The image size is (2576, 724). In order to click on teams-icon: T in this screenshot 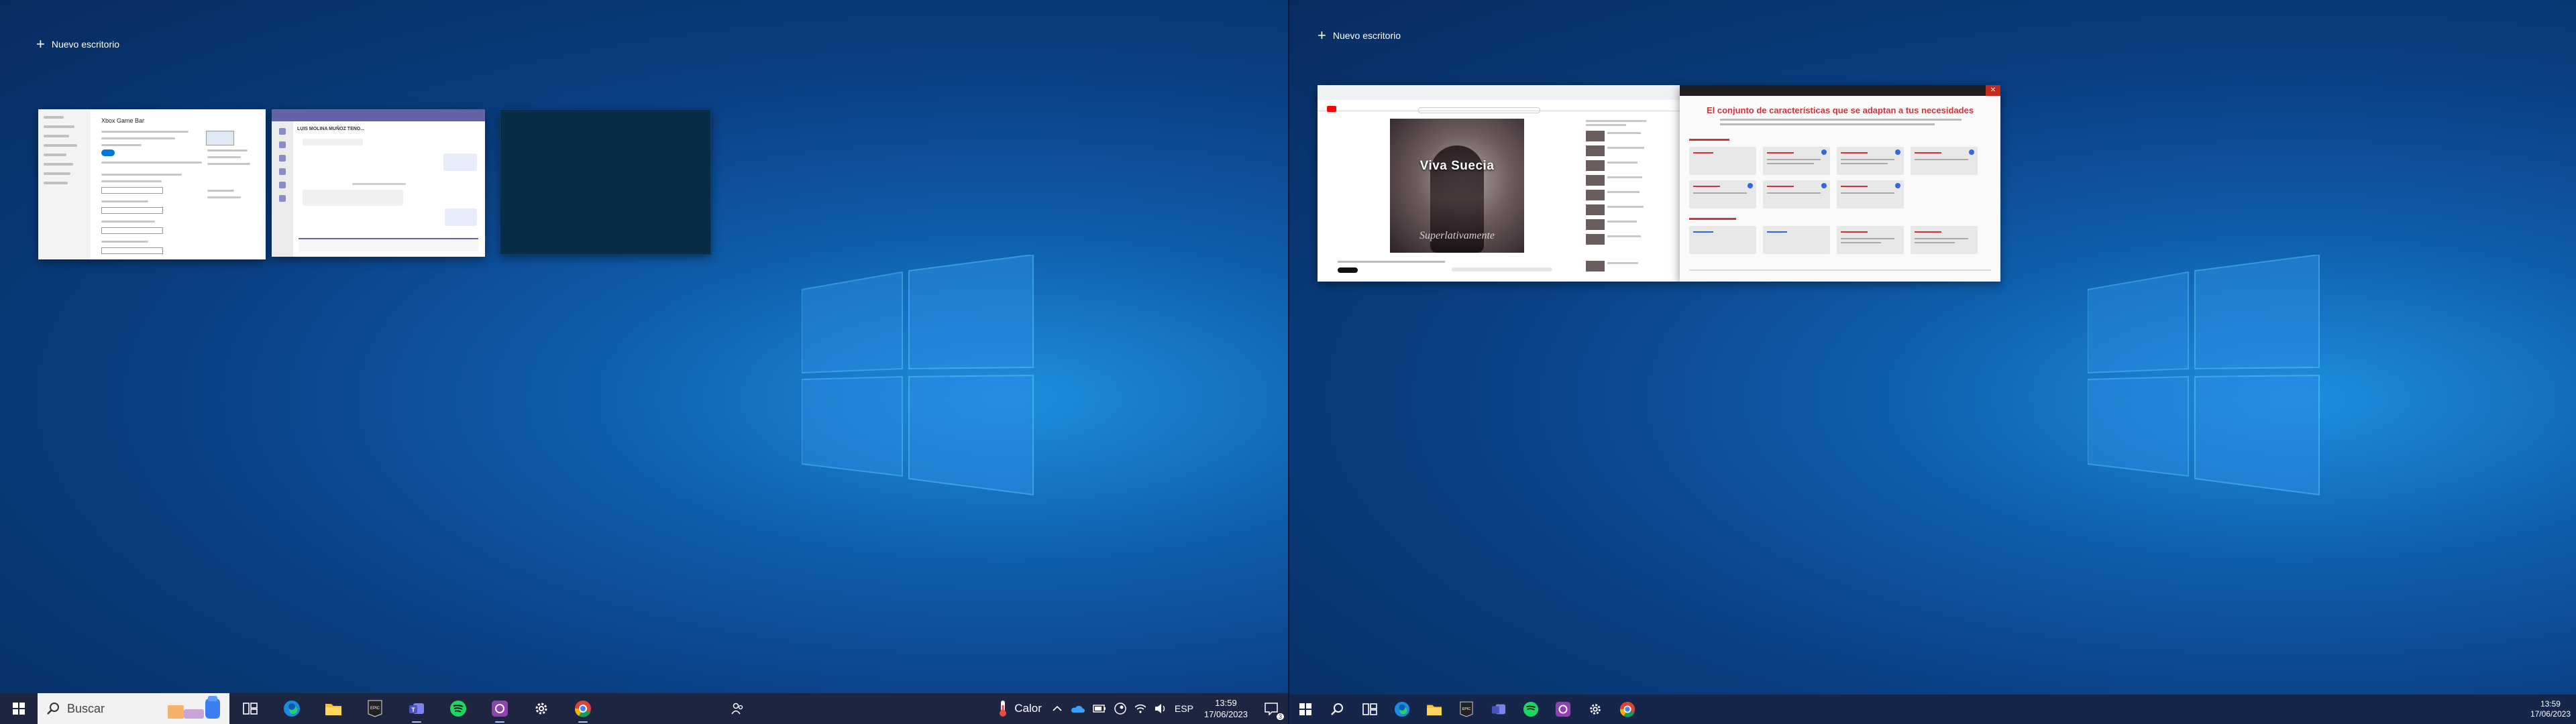, I will do `click(416, 708)`.